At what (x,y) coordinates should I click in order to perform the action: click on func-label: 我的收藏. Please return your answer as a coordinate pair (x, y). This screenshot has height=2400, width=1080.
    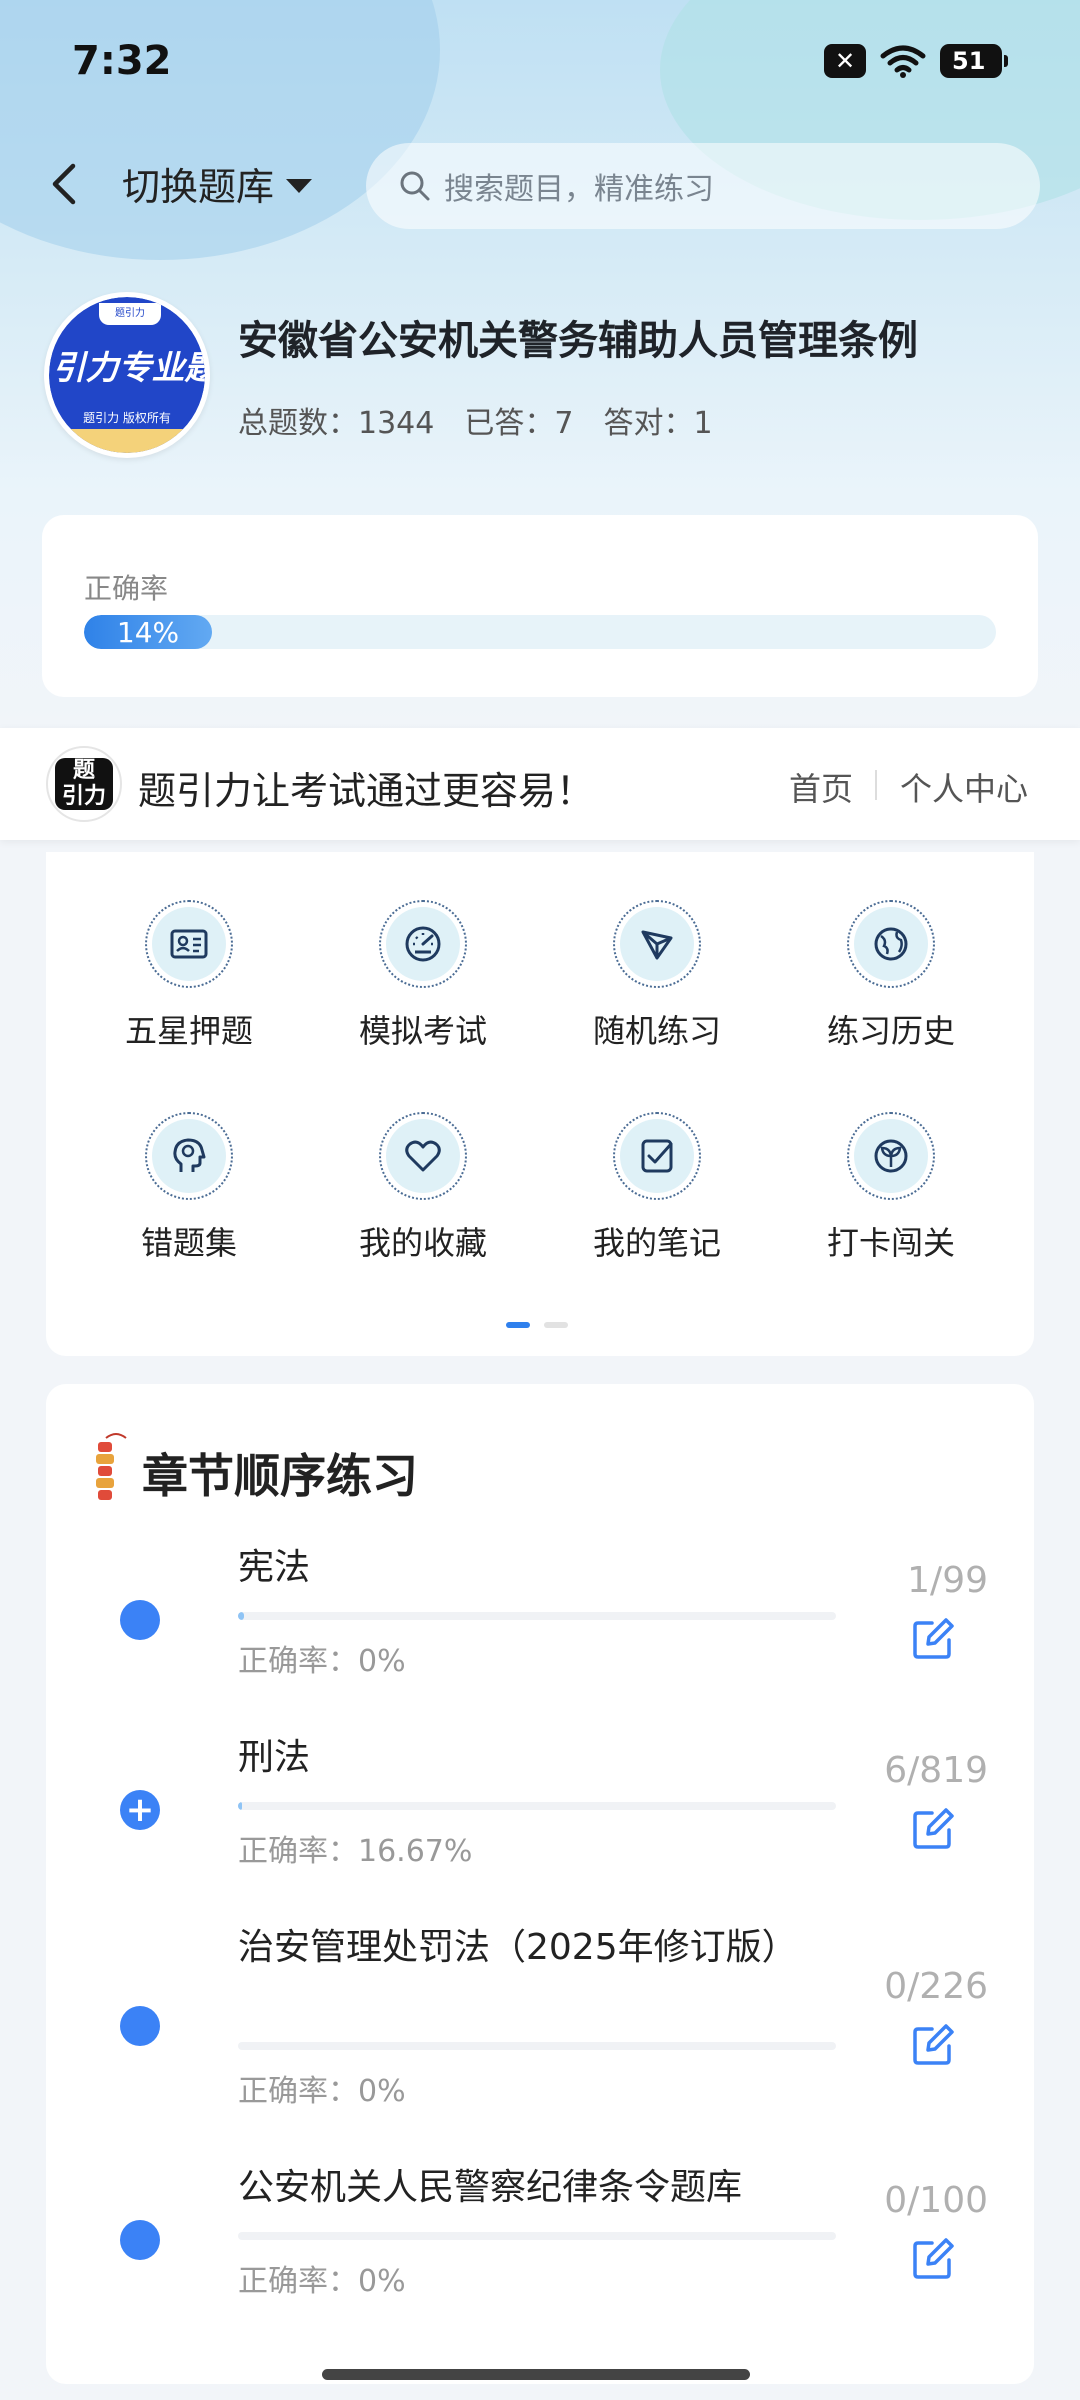
    Looking at the image, I should click on (422, 1243).